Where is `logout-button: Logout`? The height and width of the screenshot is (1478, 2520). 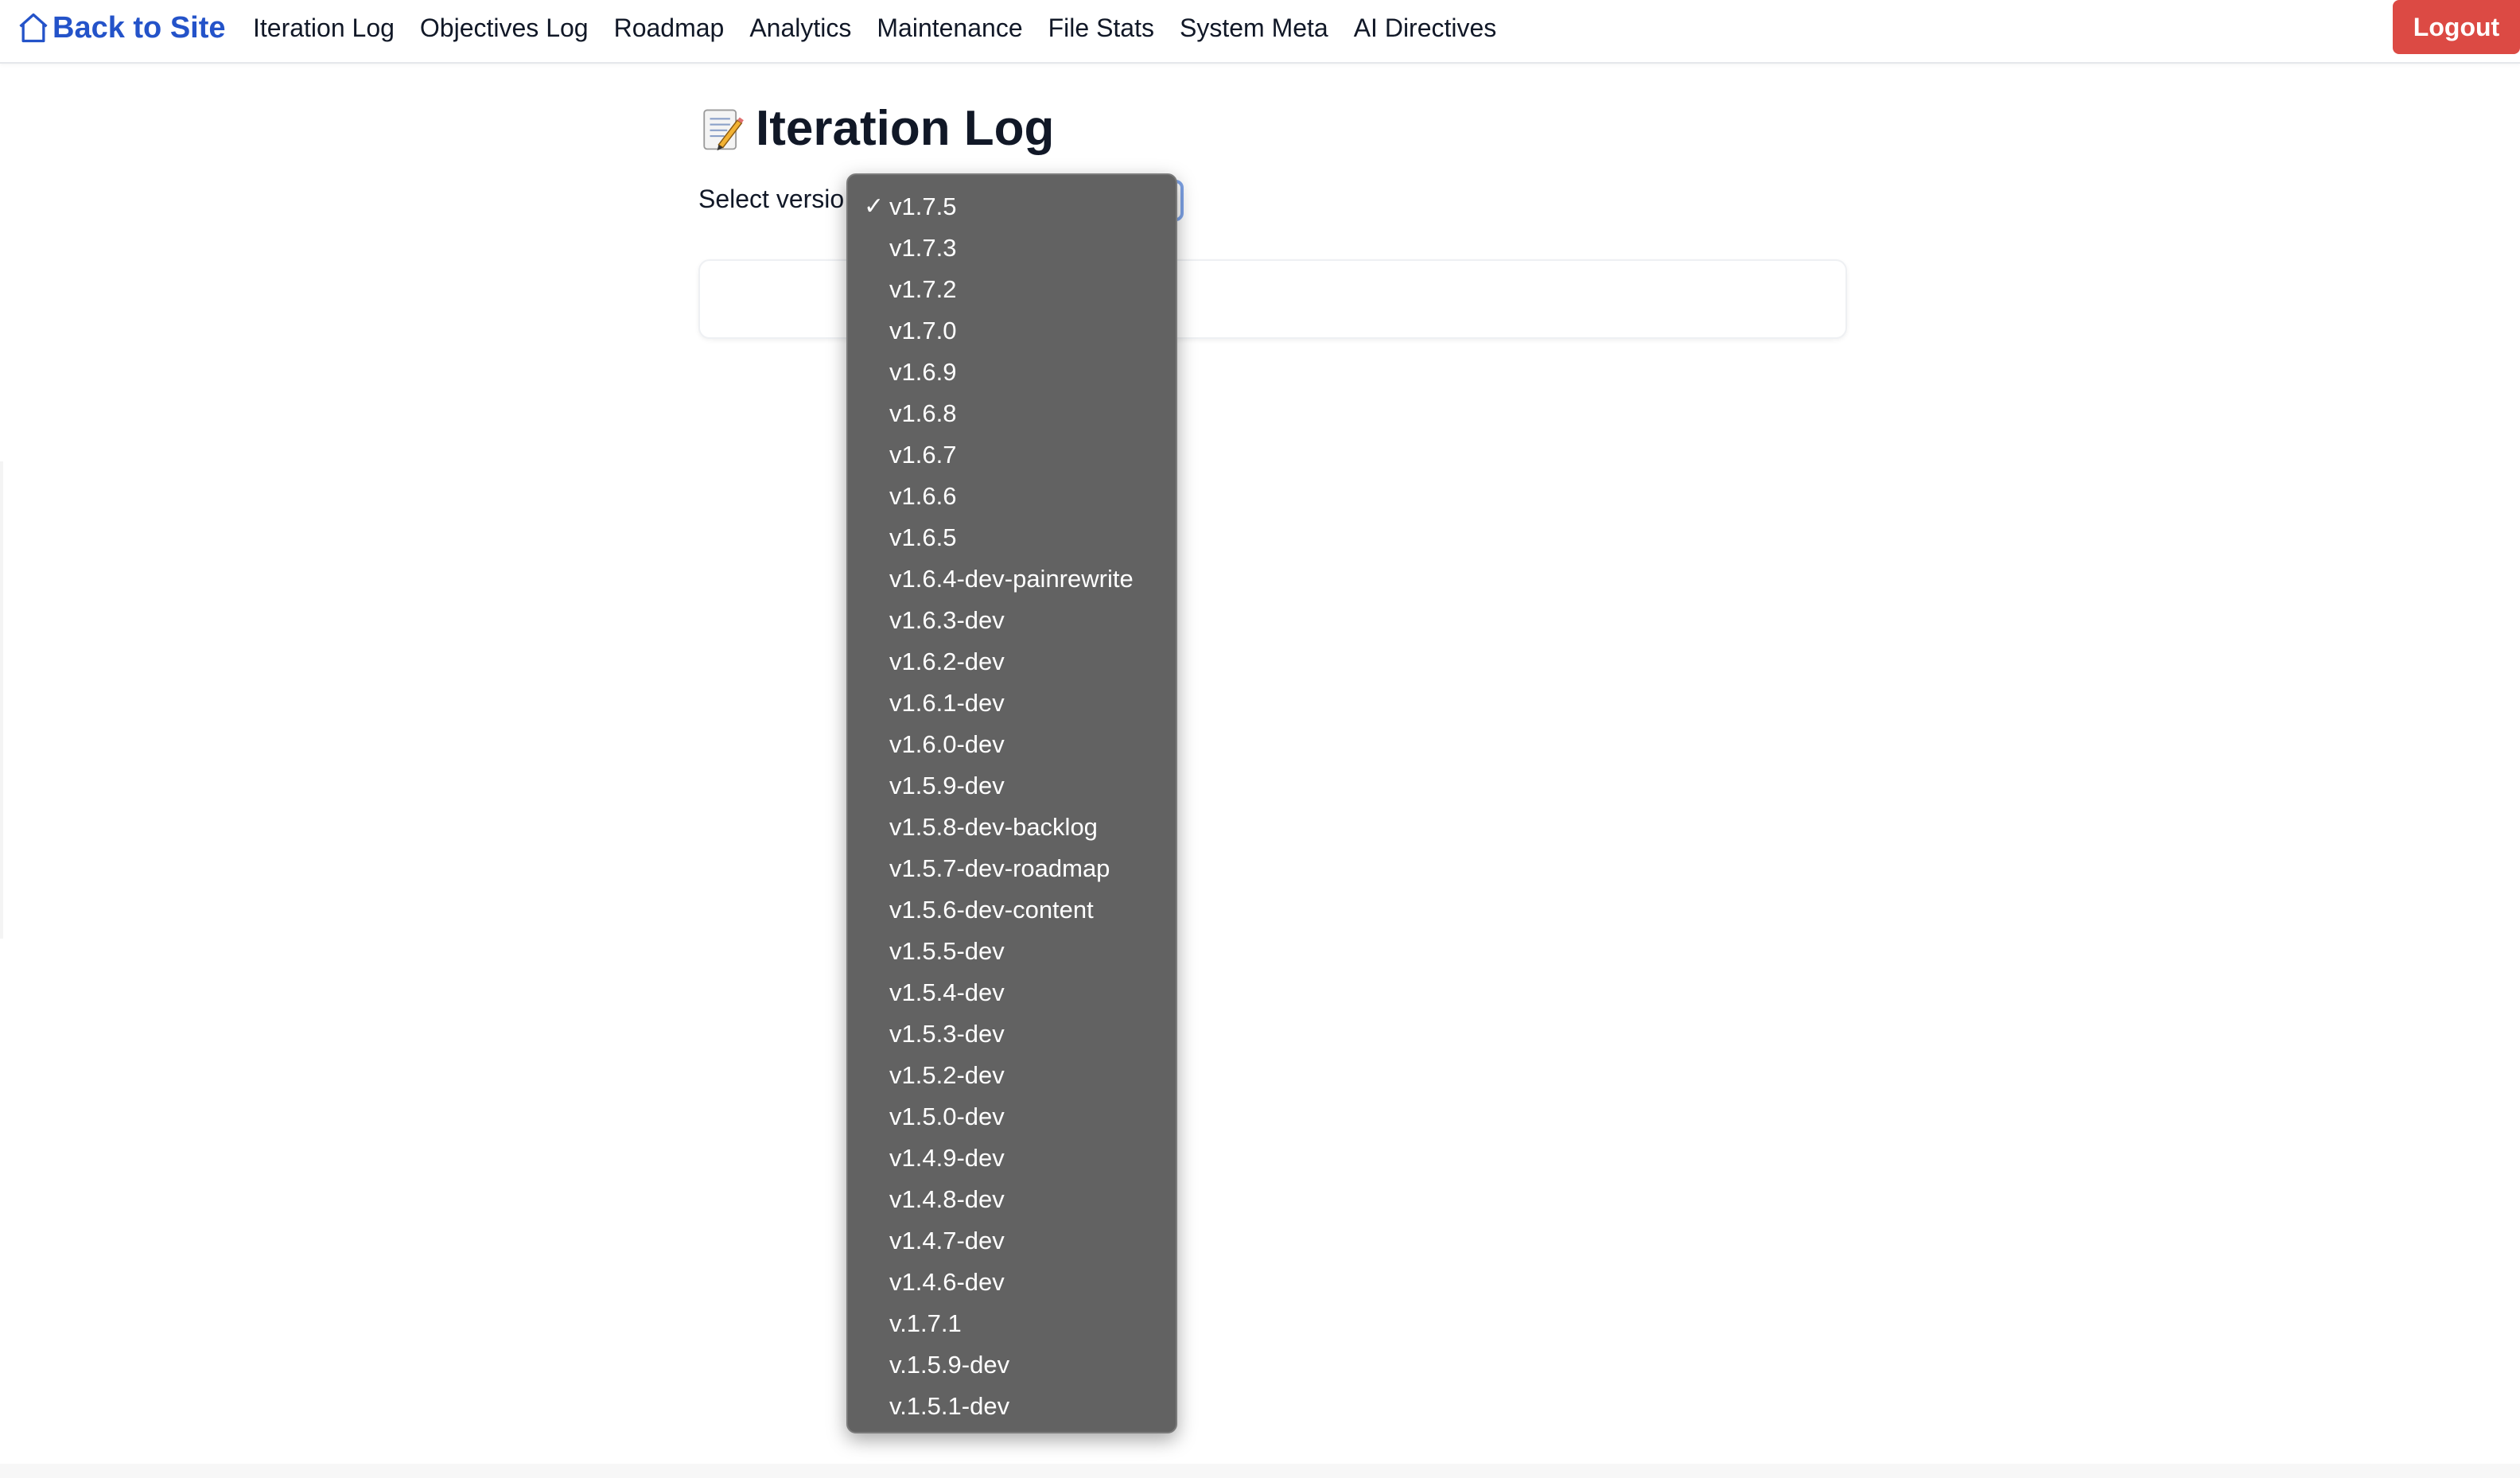 logout-button: Logout is located at coordinates (2456, 27).